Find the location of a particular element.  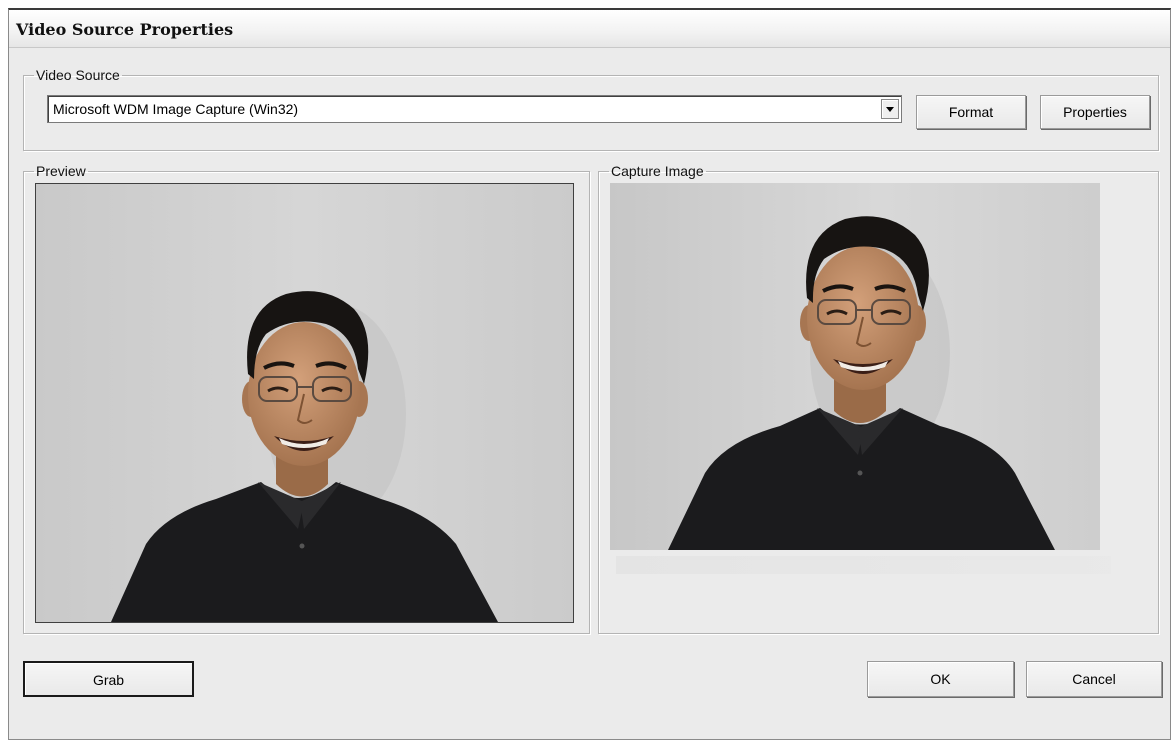

cancel-button: Cancel is located at coordinates (1094, 679).